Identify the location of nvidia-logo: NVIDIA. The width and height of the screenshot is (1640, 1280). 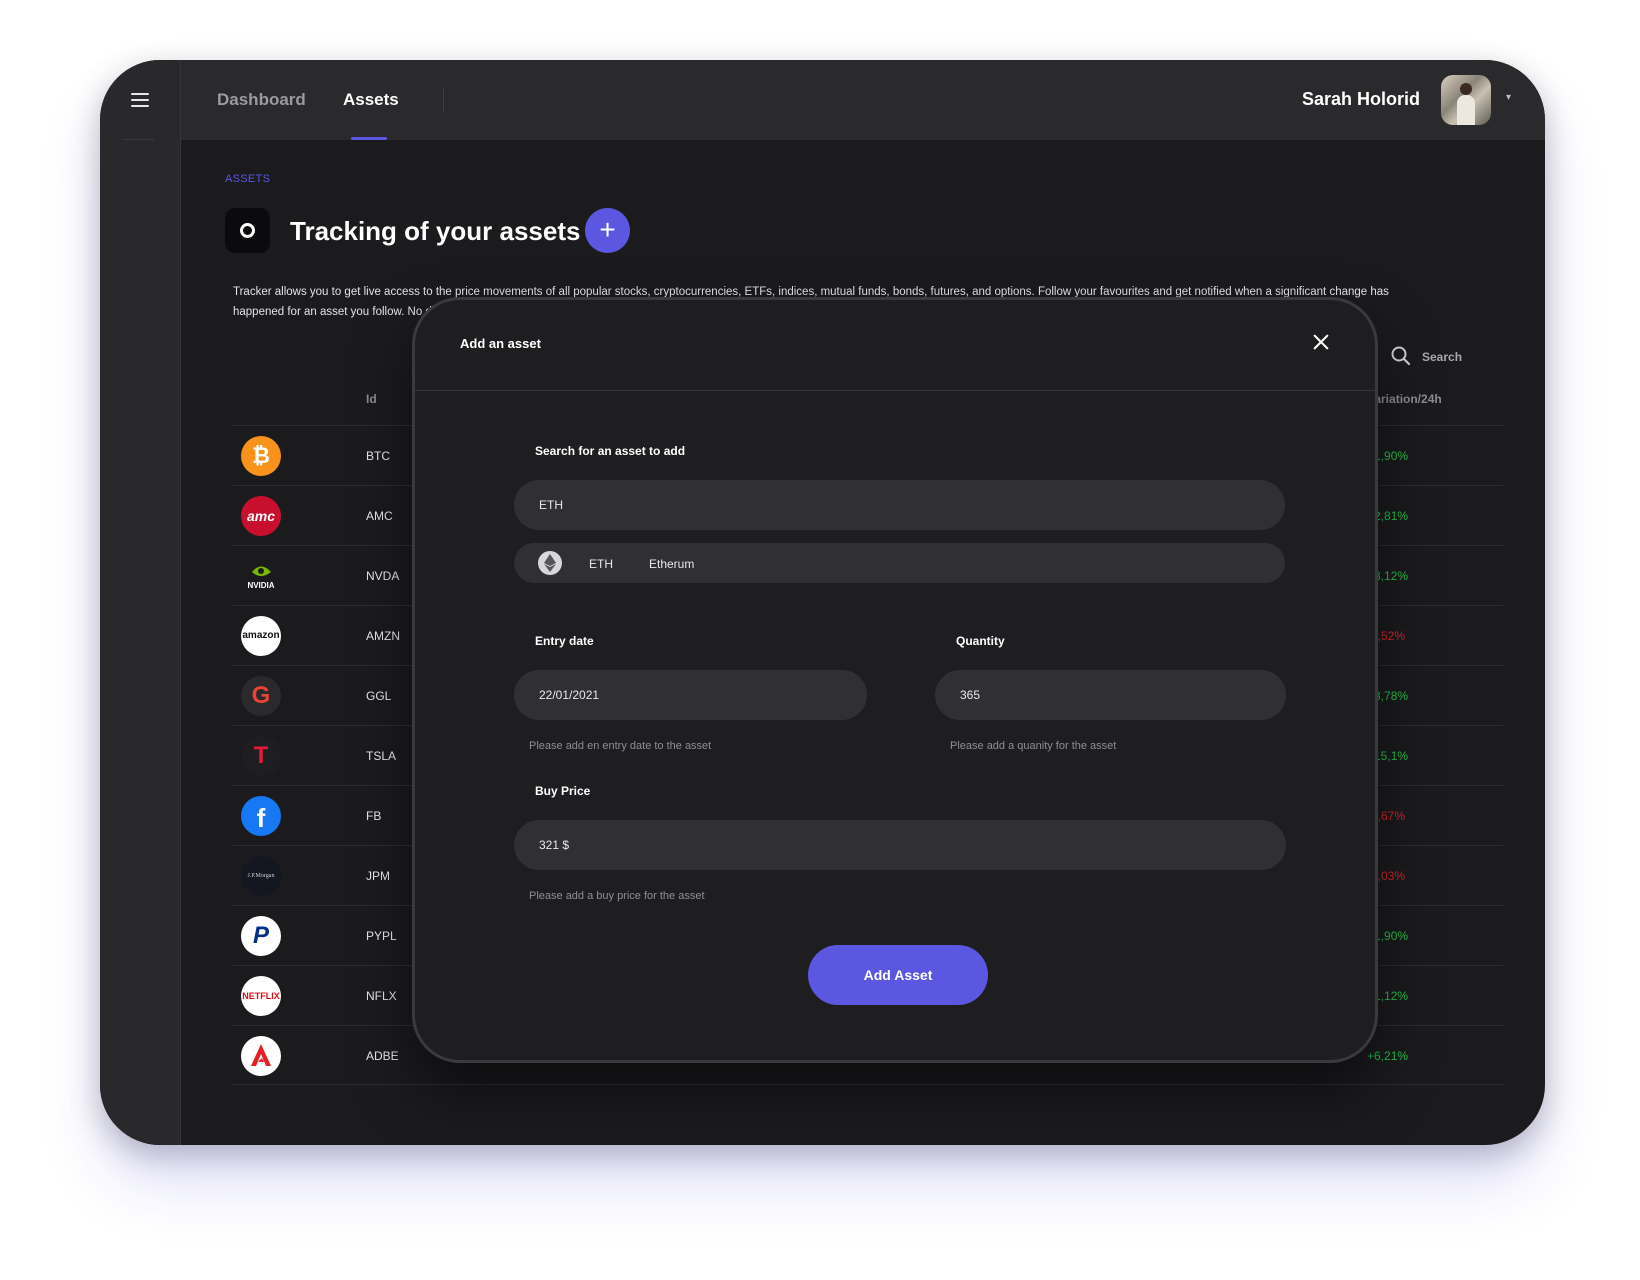
(261, 576).